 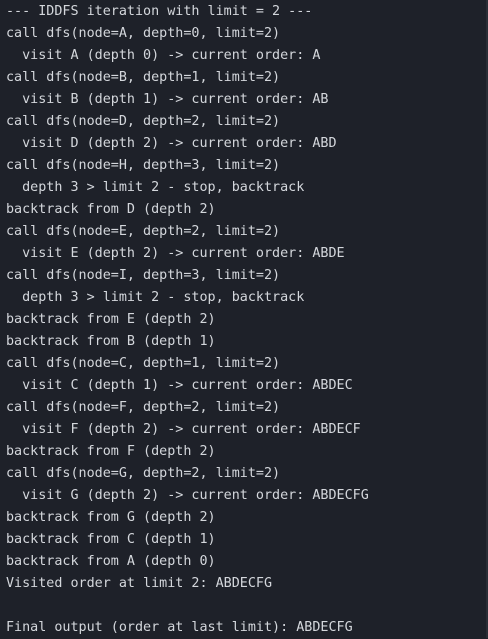 What do you see at coordinates (143, 363) in the screenshot?
I see `output-line: call dfs(node=C, depth=1, limit=2)` at bounding box center [143, 363].